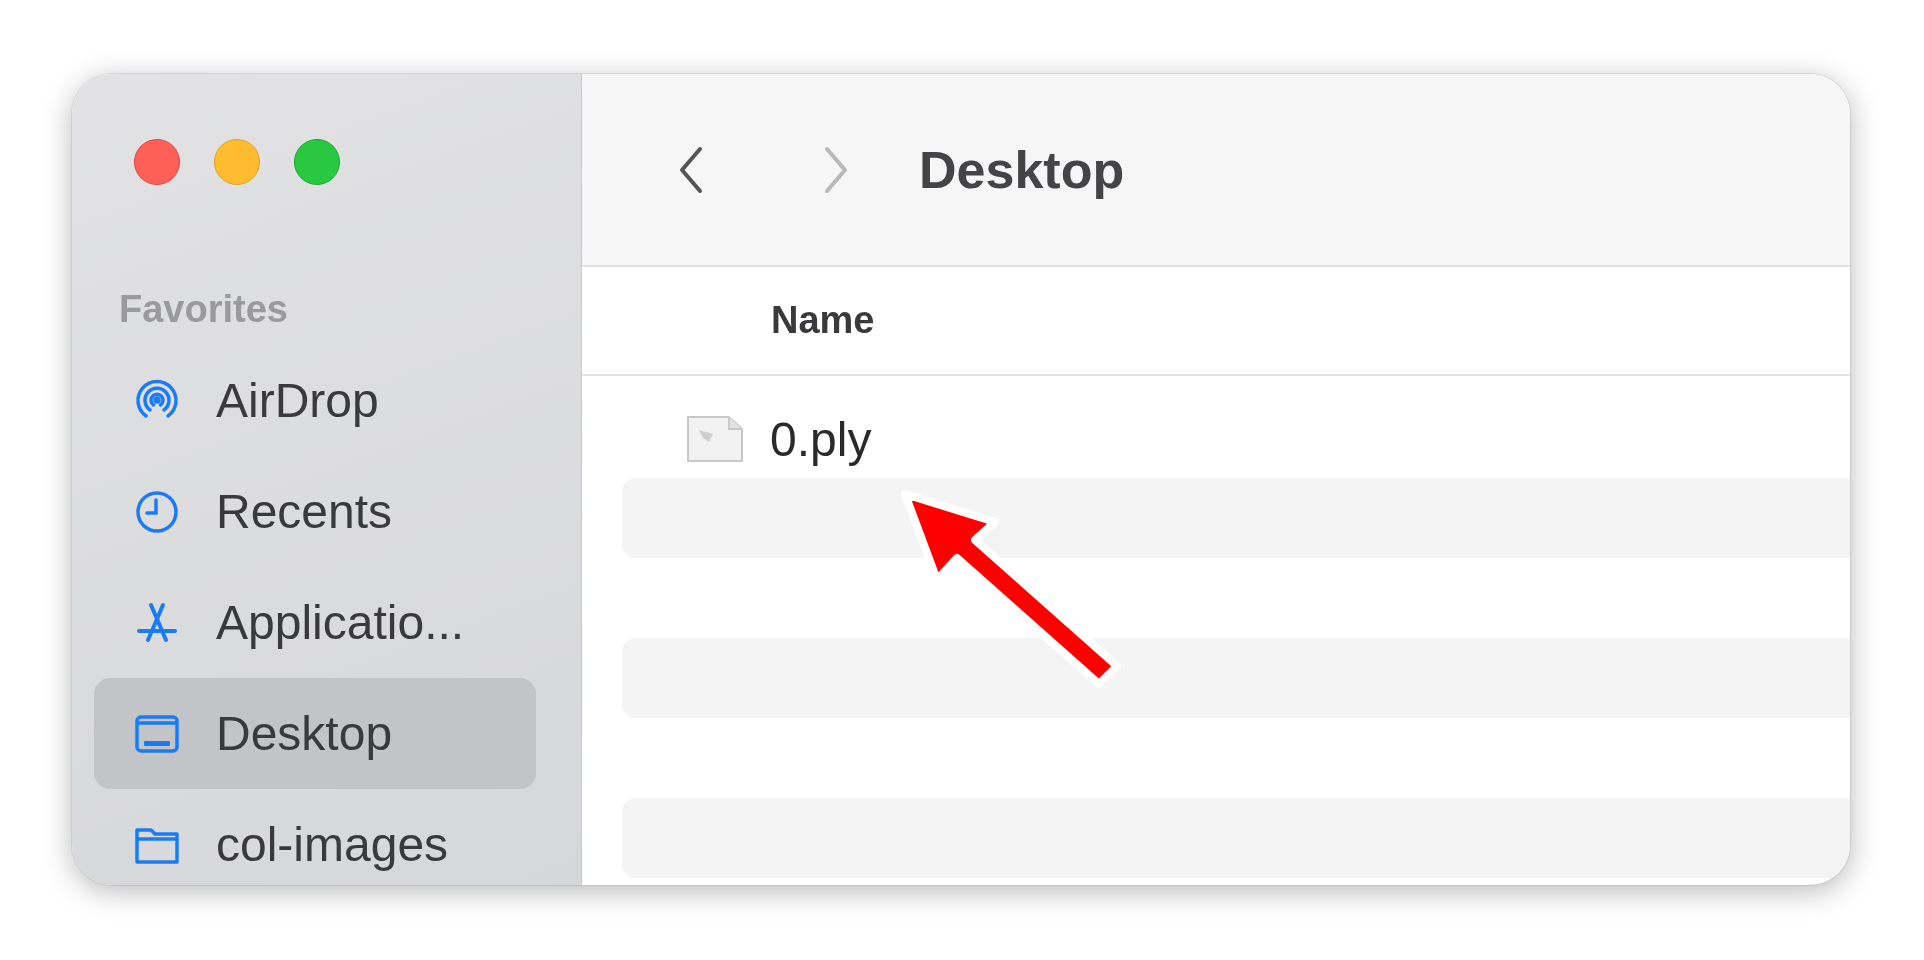  Describe the element at coordinates (823, 320) in the screenshot. I see `column-header: Name` at that location.